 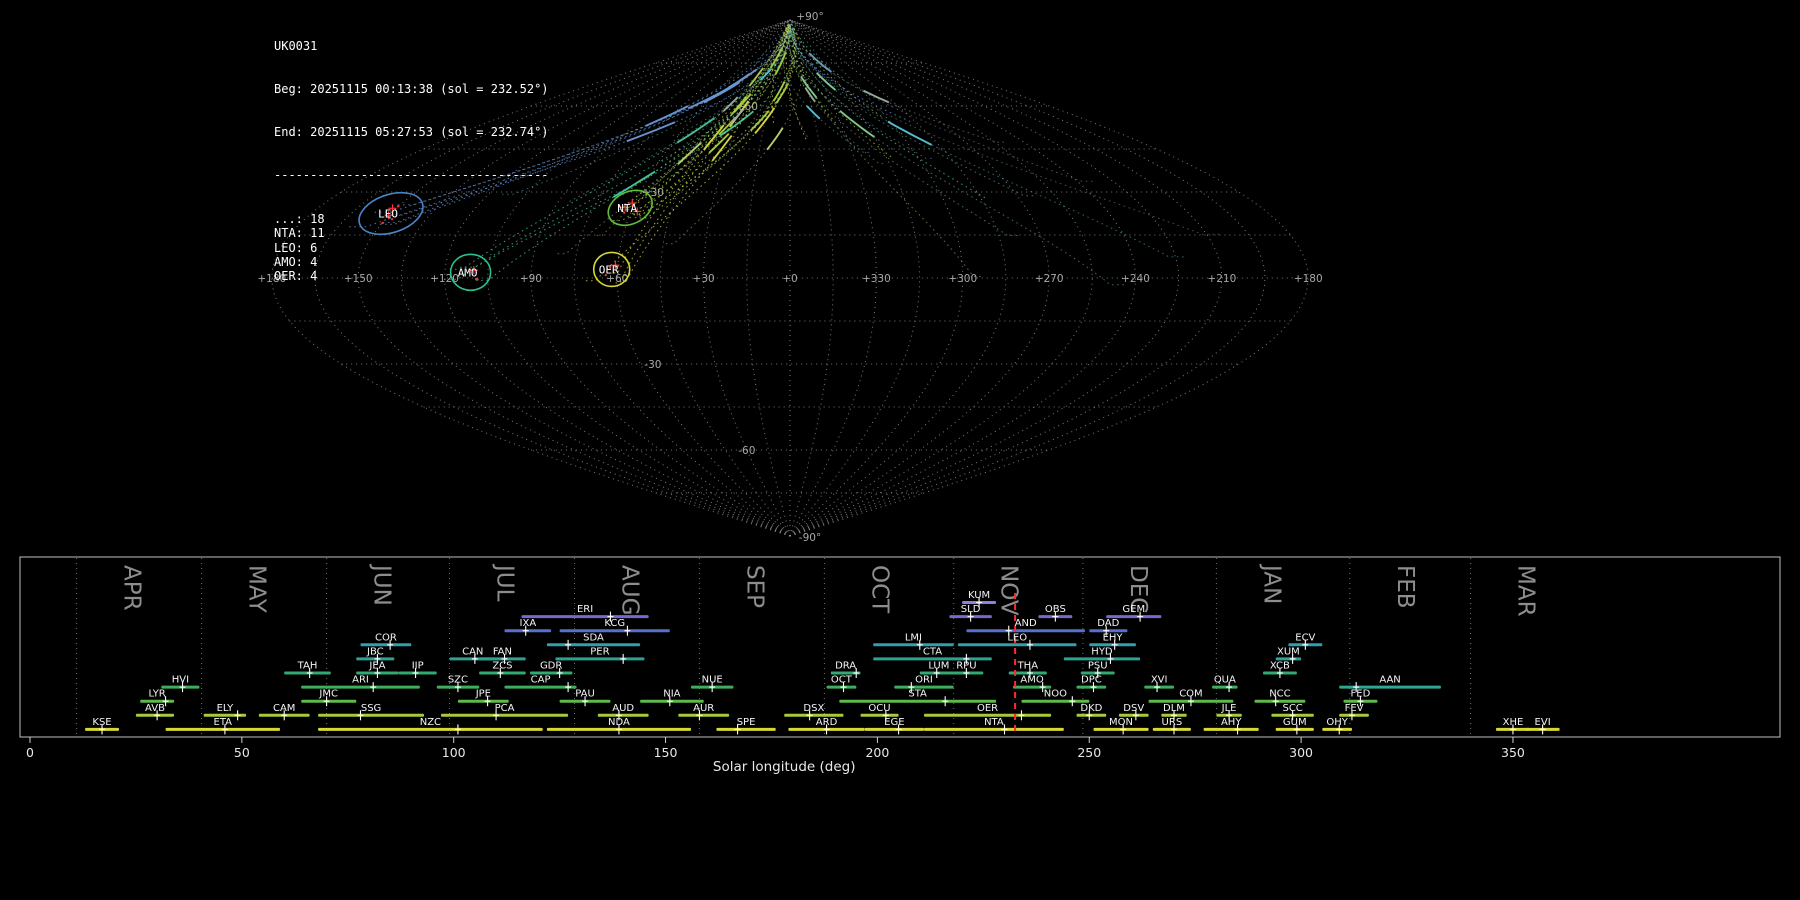 I want to click on begin-time: Beg: 20251115 00:13:38 (sol = 232.52°), so click(x=411, y=89).